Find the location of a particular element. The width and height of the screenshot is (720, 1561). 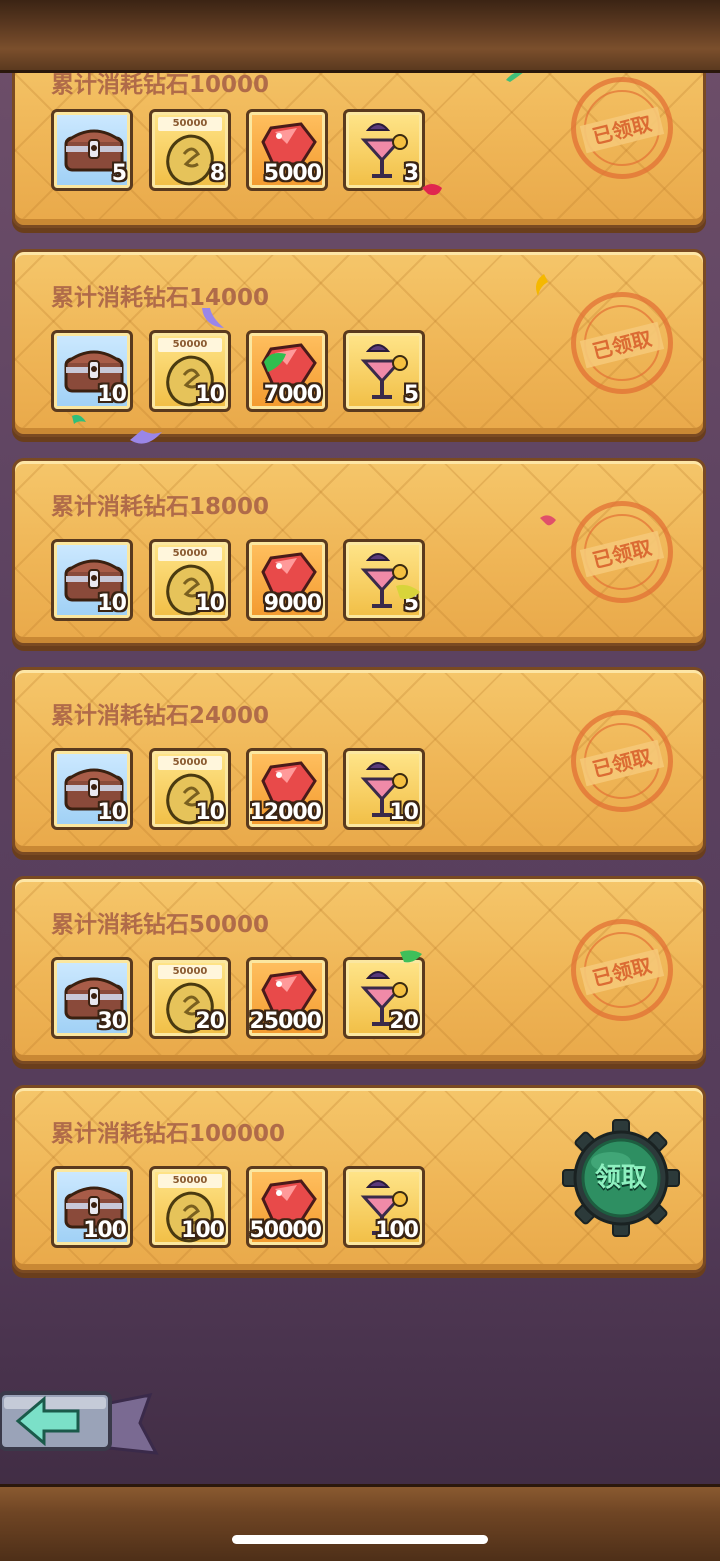

reward-row-2: 累计消耗钻石14000 10 50000 10 7000 5 已领取 is located at coordinates (359, 343).